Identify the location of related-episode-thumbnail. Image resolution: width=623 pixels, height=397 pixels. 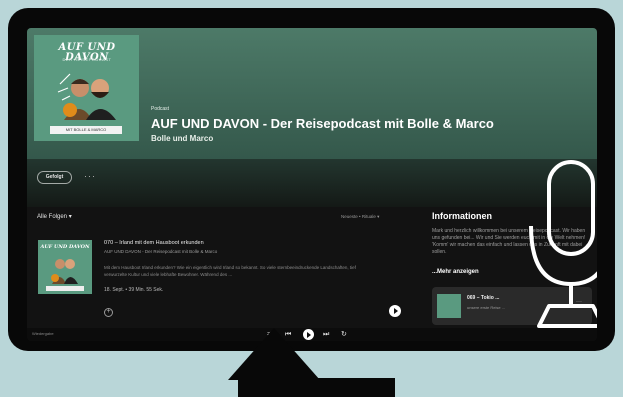
(449, 306).